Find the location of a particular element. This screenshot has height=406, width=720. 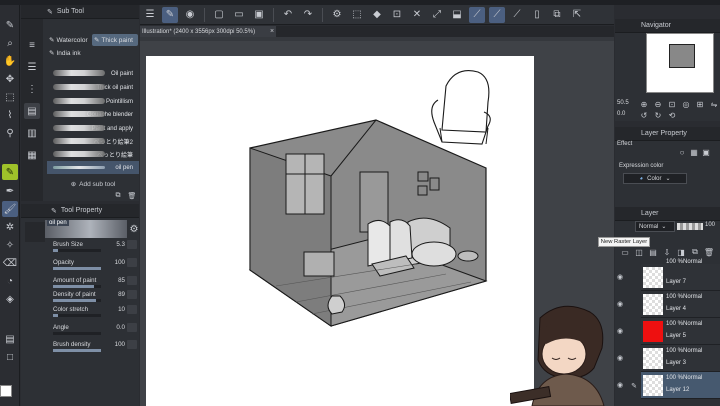

crop-icon: ⊡ is located at coordinates (397, 15).